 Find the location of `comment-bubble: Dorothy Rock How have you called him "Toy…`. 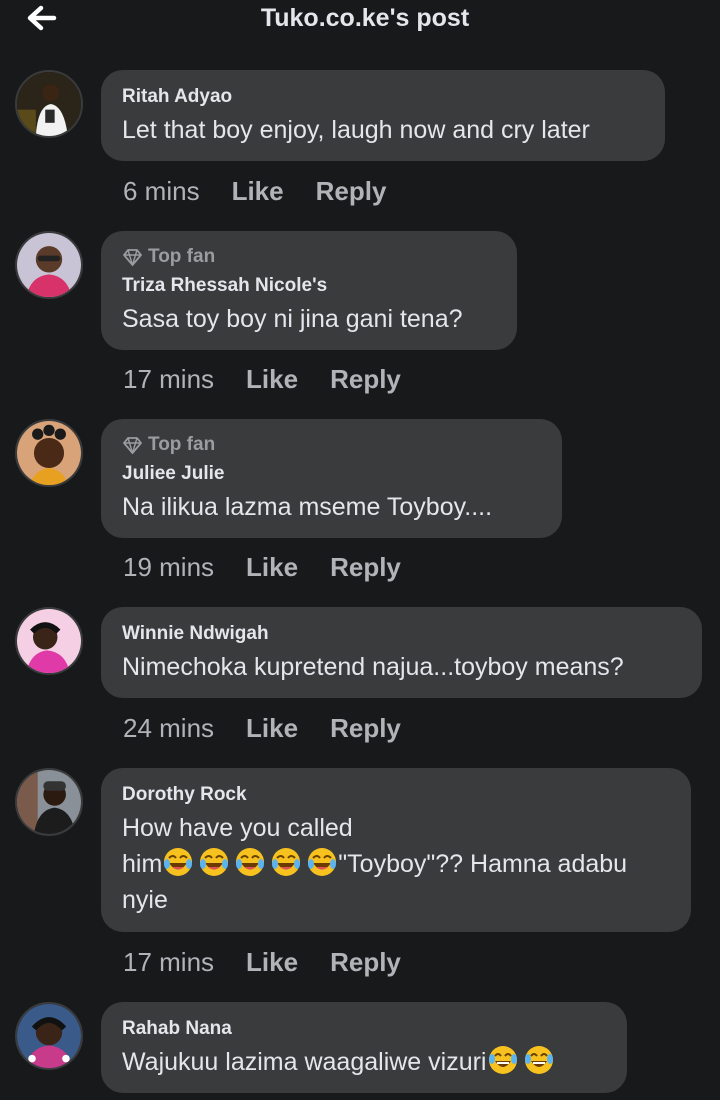

comment-bubble: Dorothy Rock How have you called him "Toy… is located at coordinates (396, 850).